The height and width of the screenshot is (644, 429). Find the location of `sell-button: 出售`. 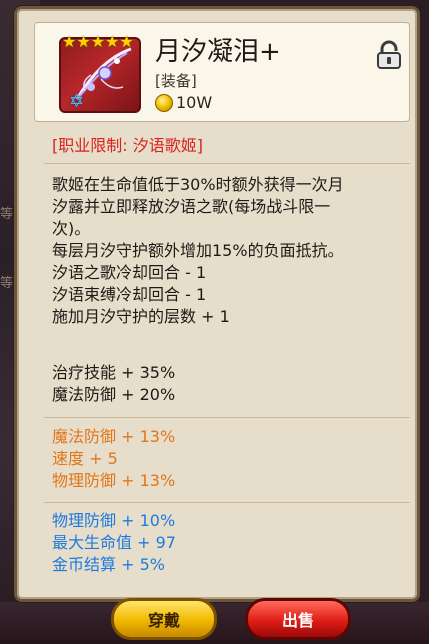

sell-button: 出售 is located at coordinates (298, 619).